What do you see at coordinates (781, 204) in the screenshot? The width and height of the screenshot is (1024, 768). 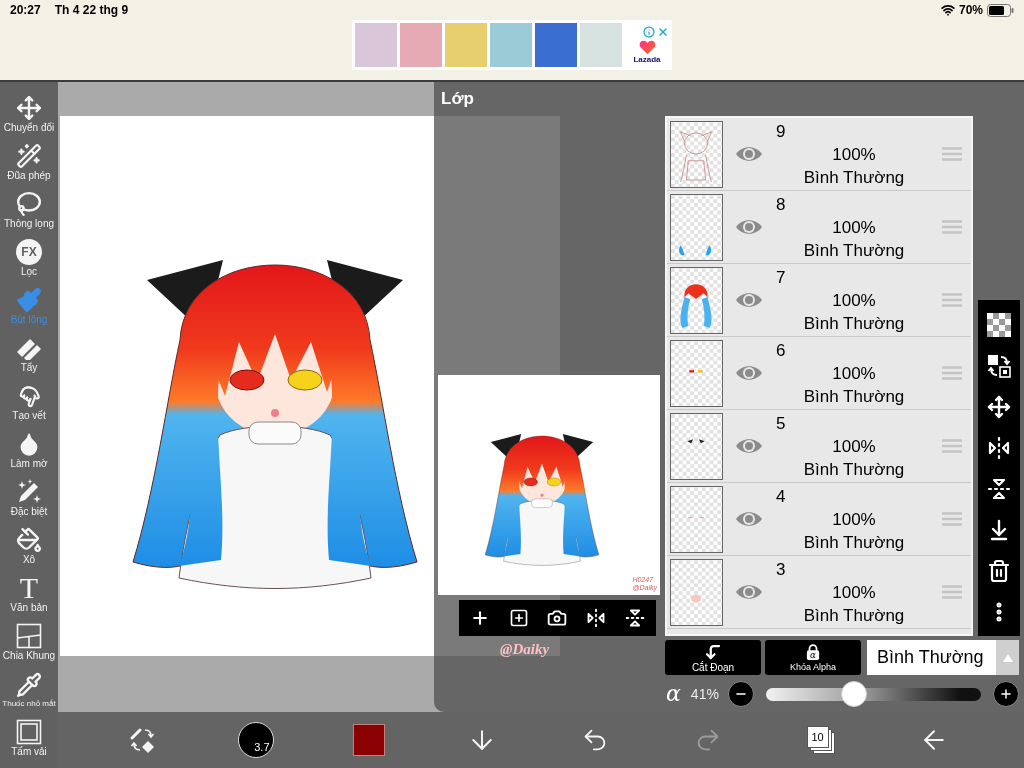 I see `layer-number: 8` at bounding box center [781, 204].